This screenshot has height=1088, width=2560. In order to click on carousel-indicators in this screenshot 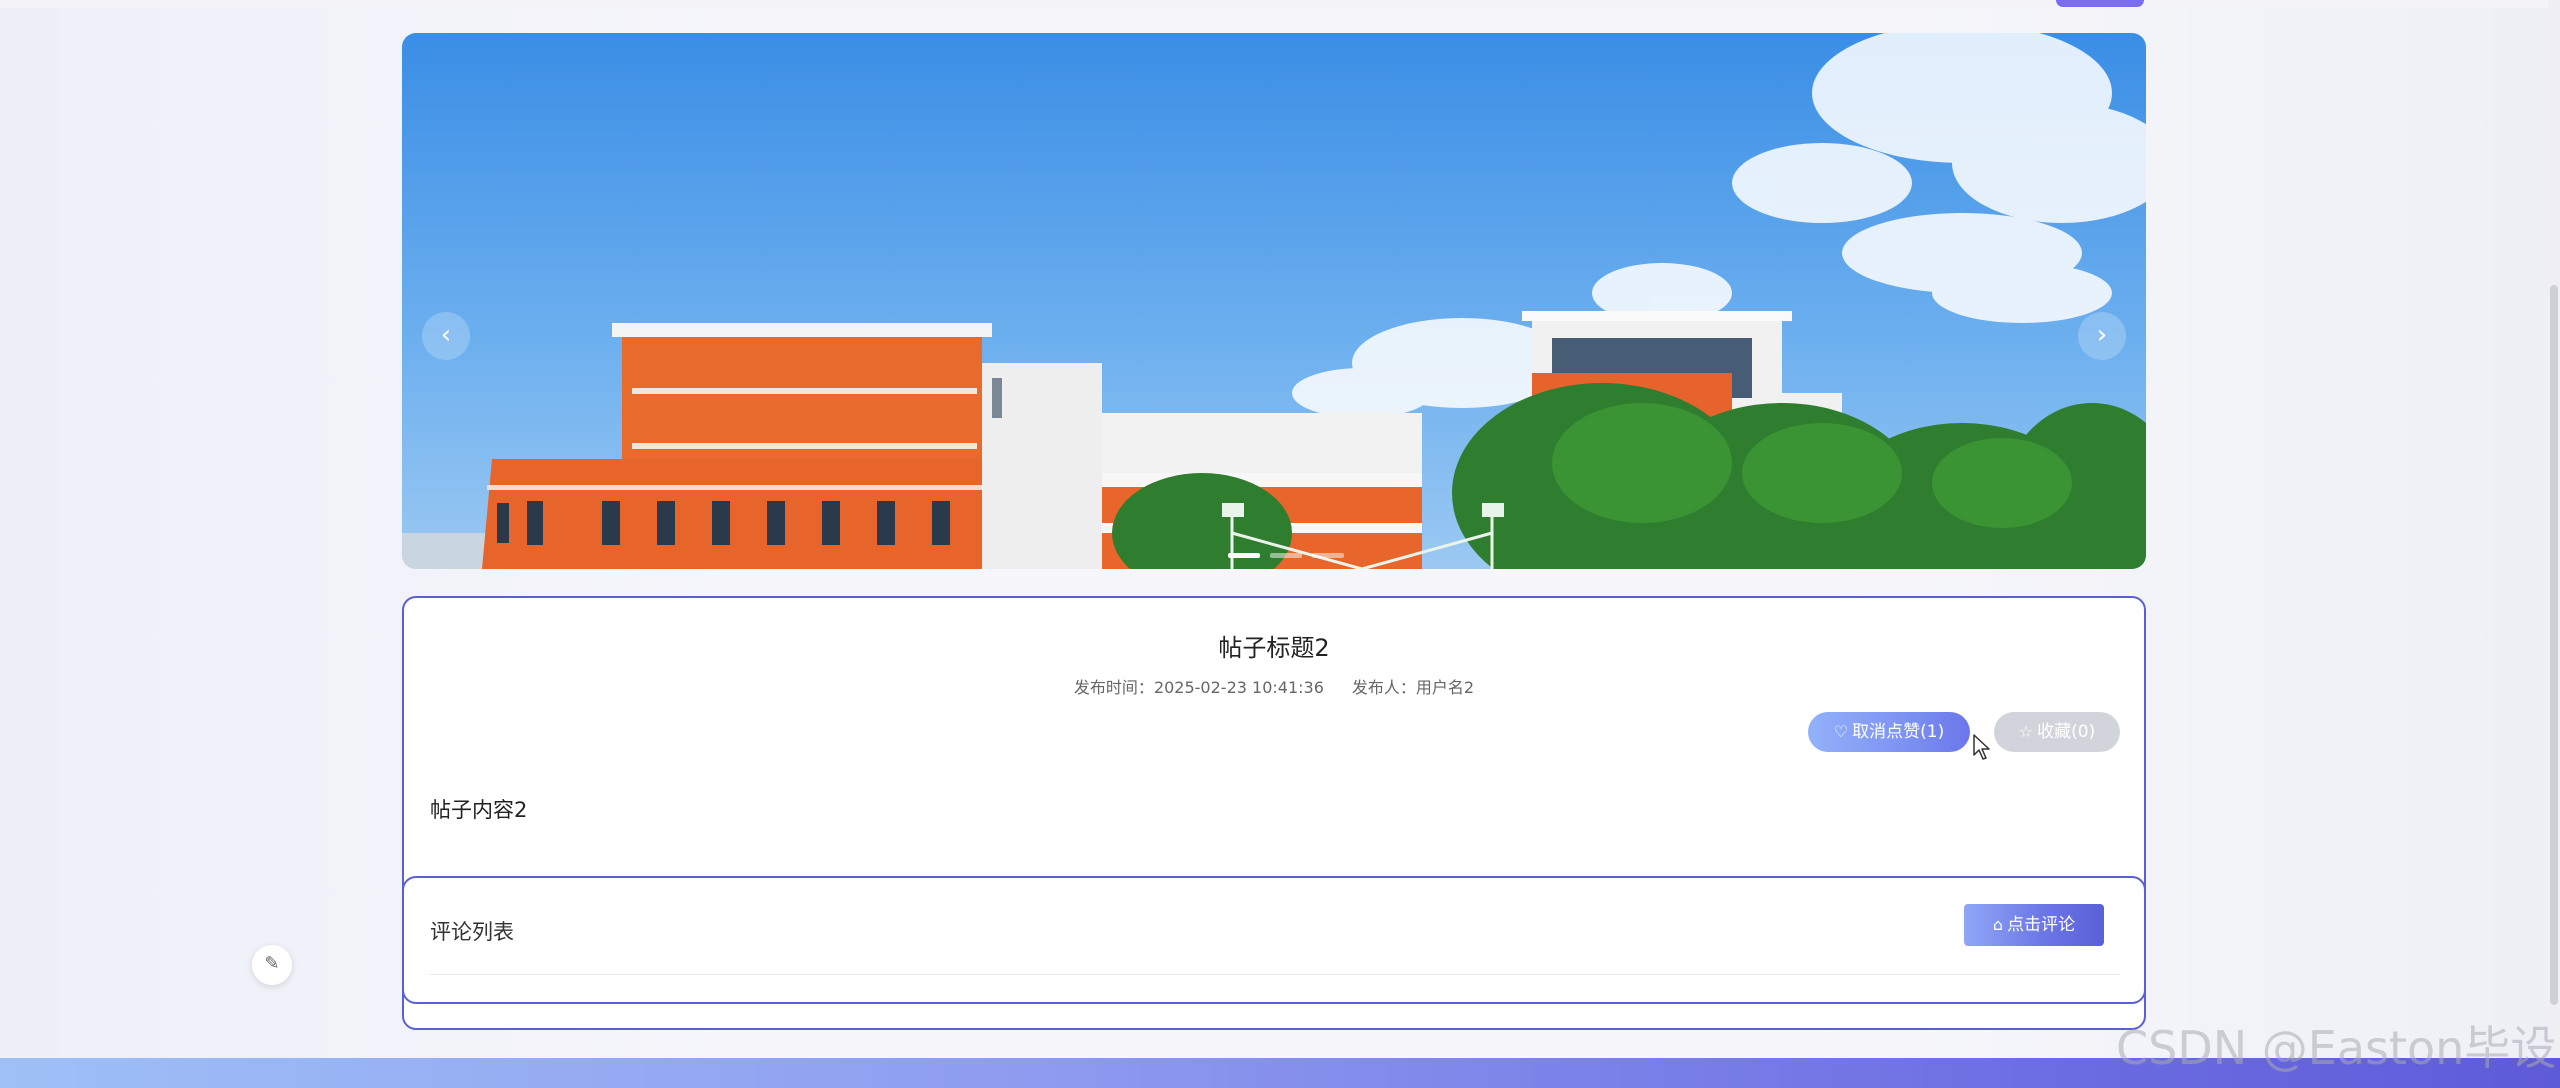, I will do `click(1286, 555)`.